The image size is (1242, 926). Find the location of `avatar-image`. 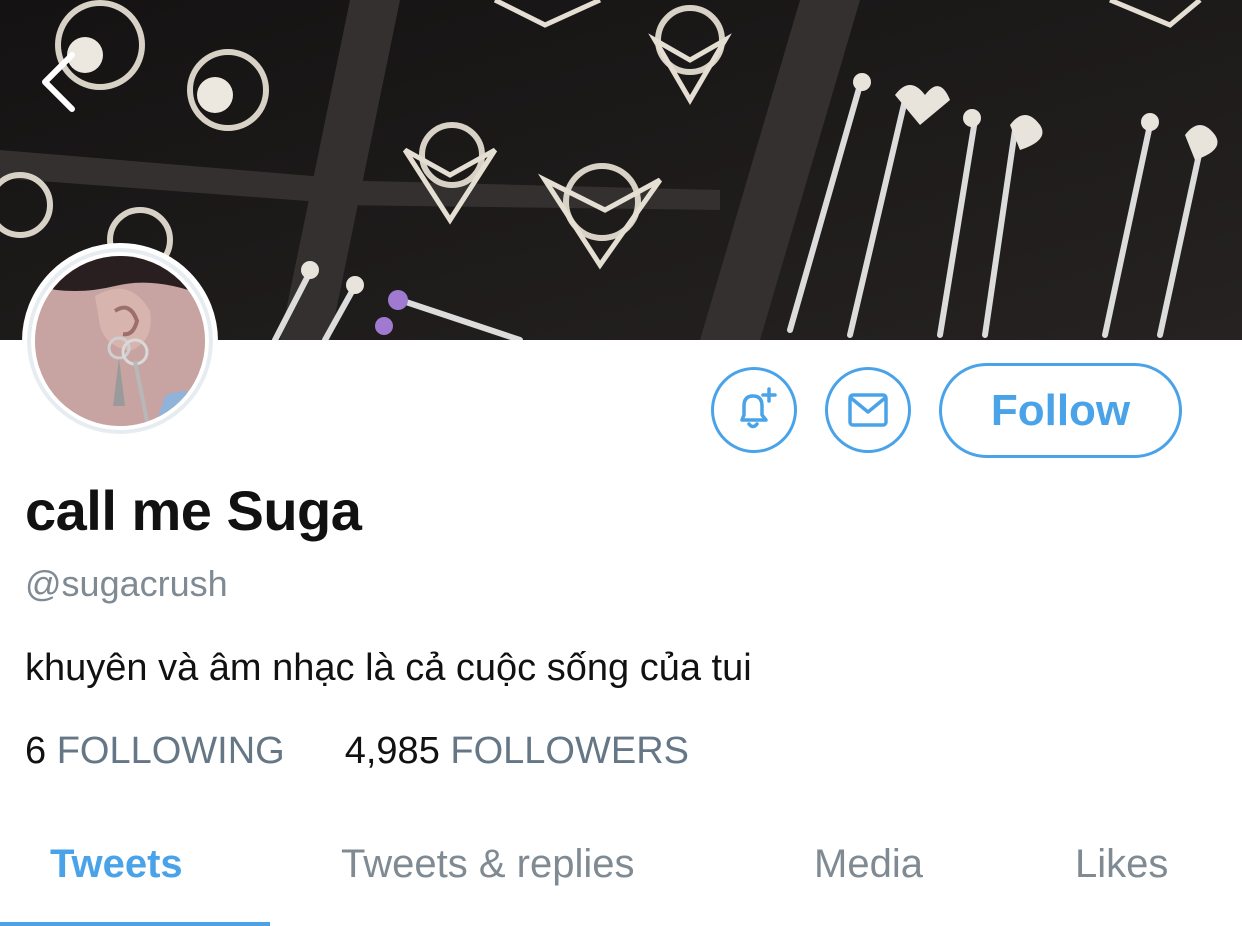

avatar-image is located at coordinates (120, 341).